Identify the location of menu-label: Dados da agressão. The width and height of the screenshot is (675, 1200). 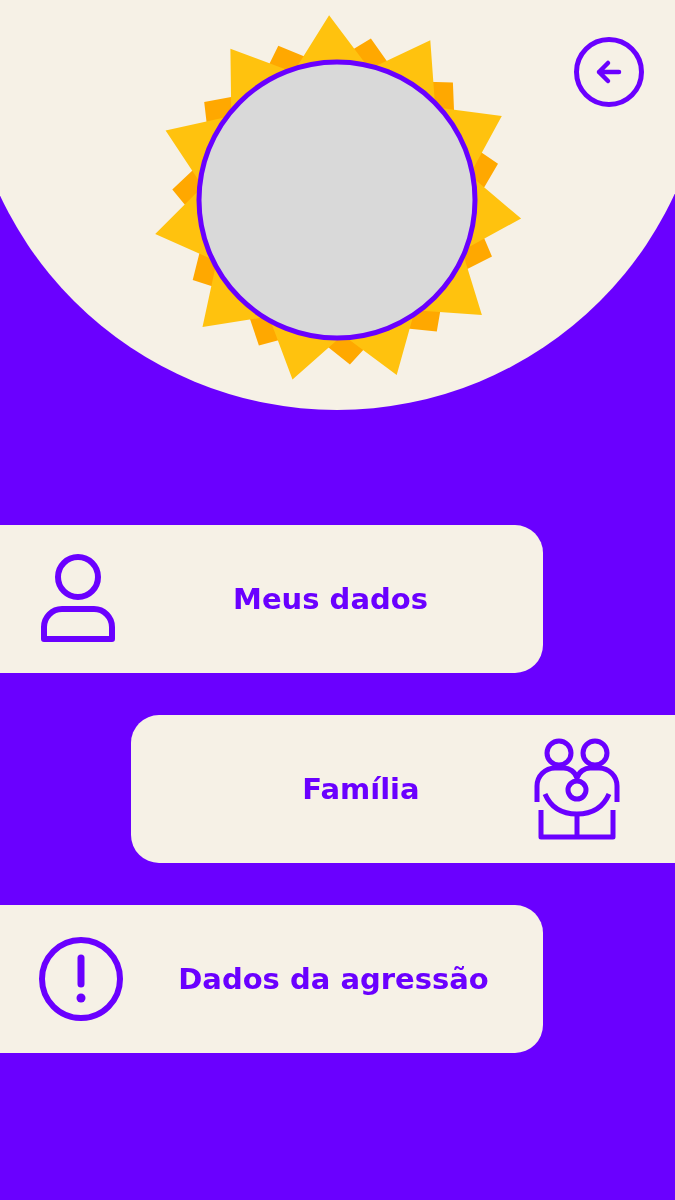
(333, 979).